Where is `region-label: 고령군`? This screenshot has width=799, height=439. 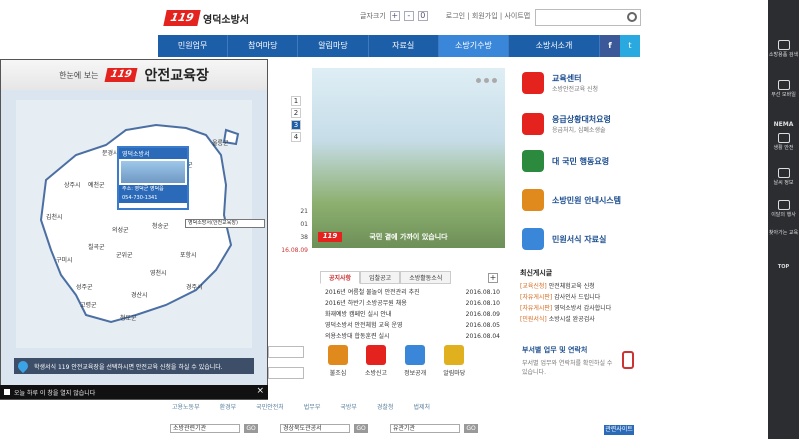 region-label: 고령군 is located at coordinates (88, 304).